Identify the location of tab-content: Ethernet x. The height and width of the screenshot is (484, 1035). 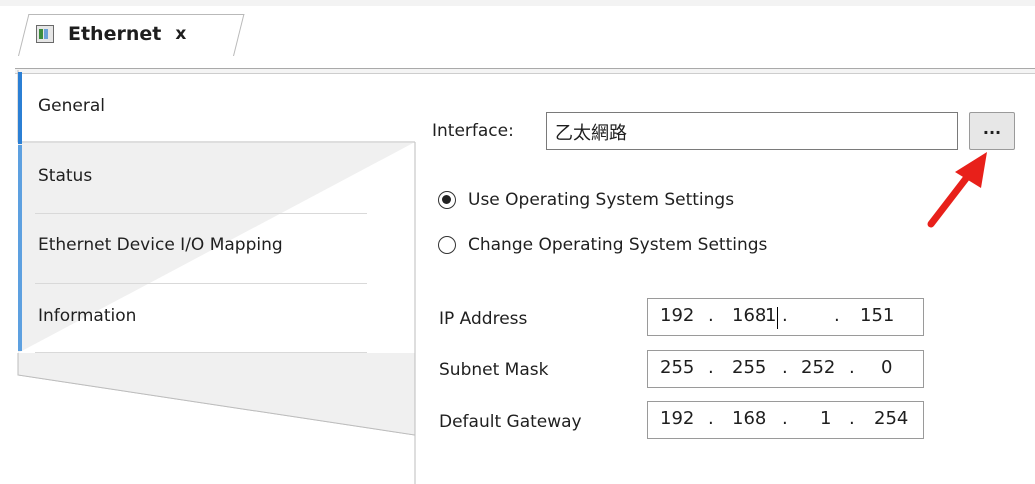
(111, 34).